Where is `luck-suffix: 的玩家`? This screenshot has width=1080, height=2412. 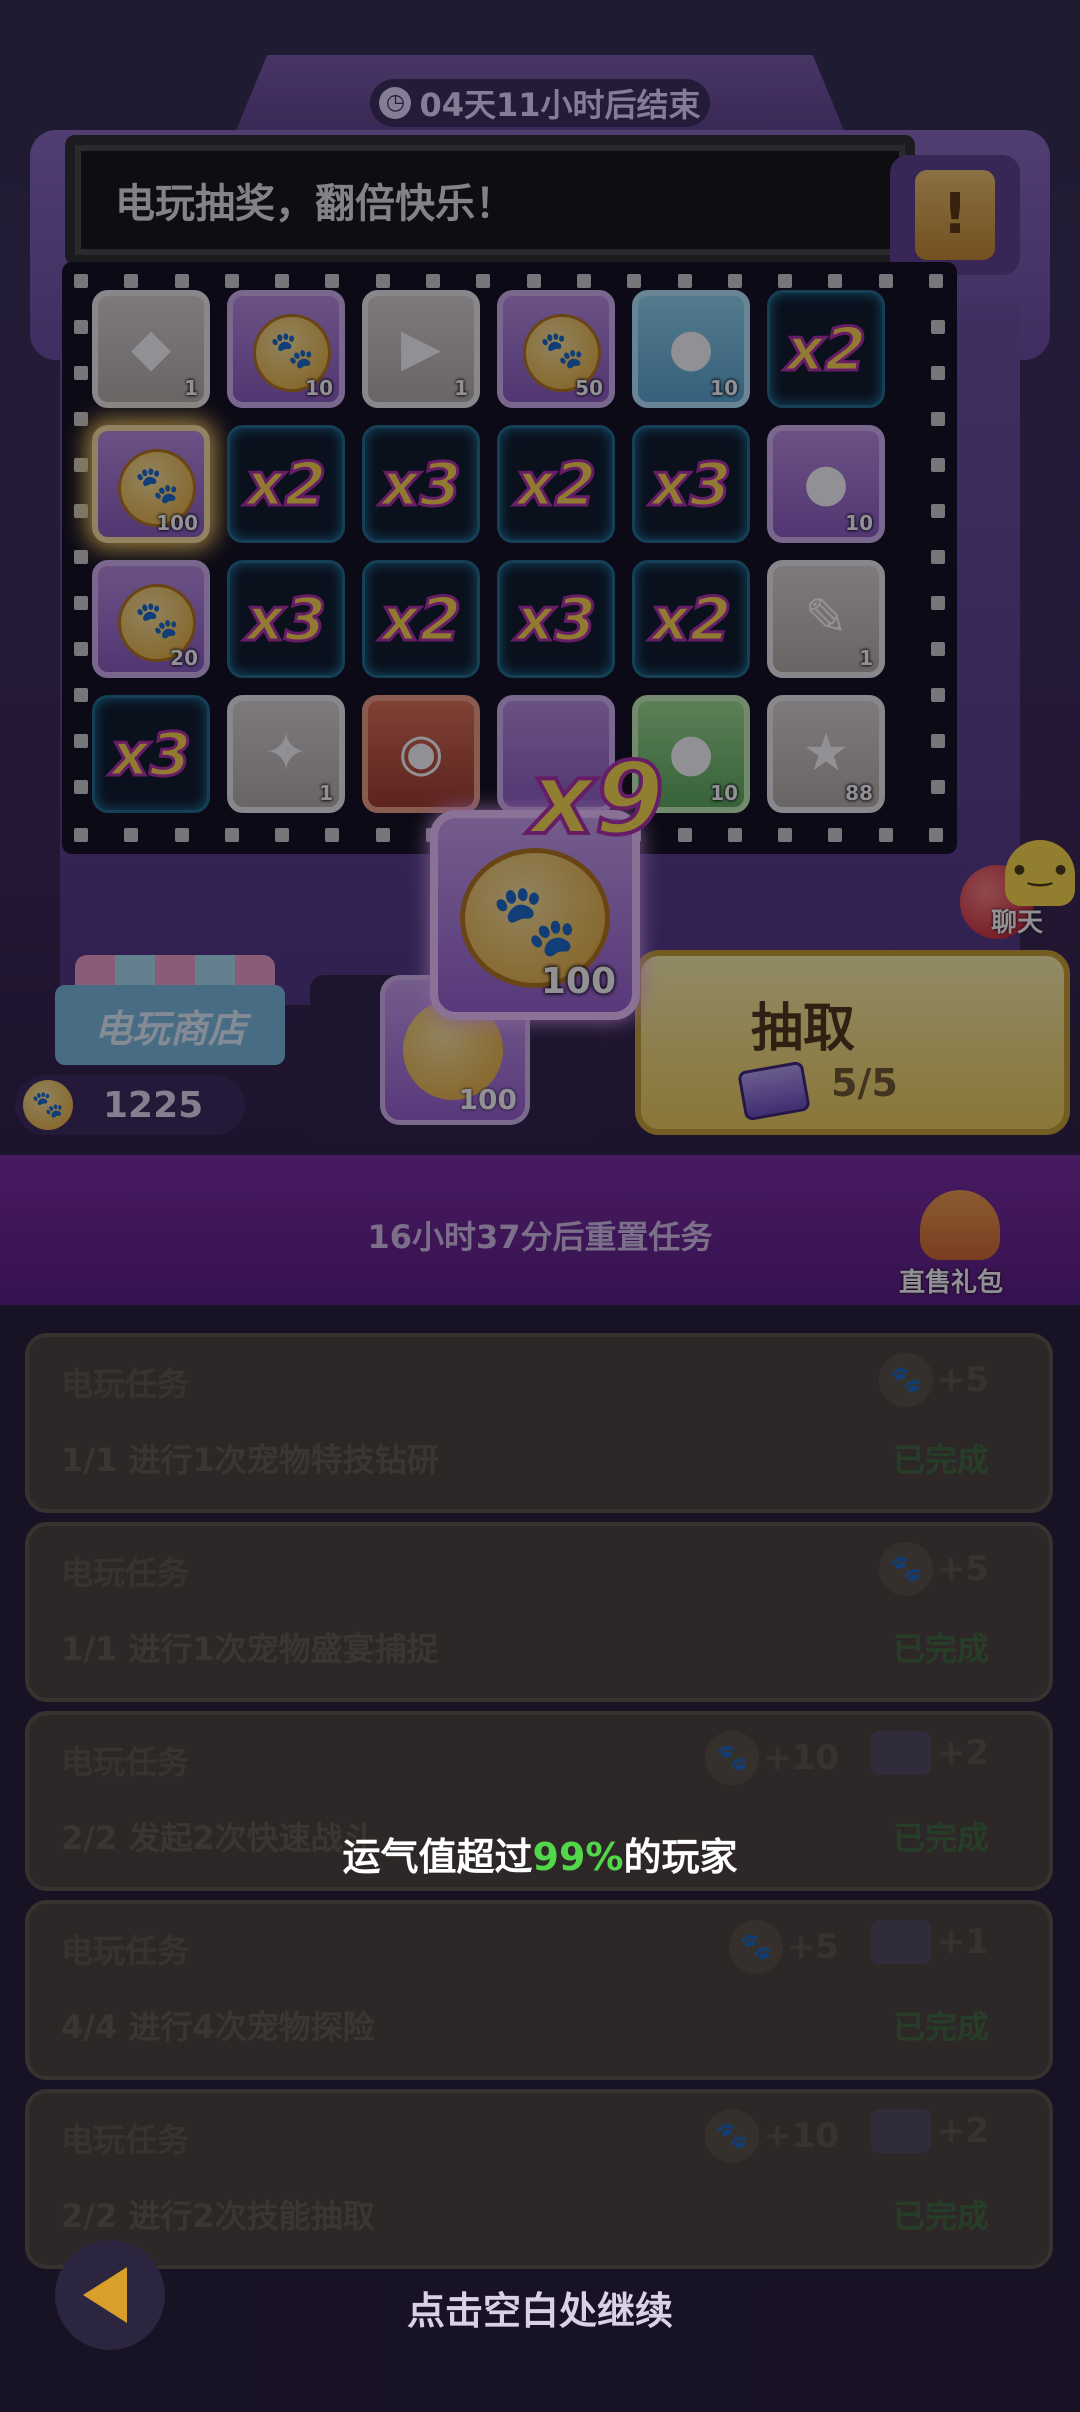
luck-suffix: 的玩家 is located at coordinates (680, 1857).